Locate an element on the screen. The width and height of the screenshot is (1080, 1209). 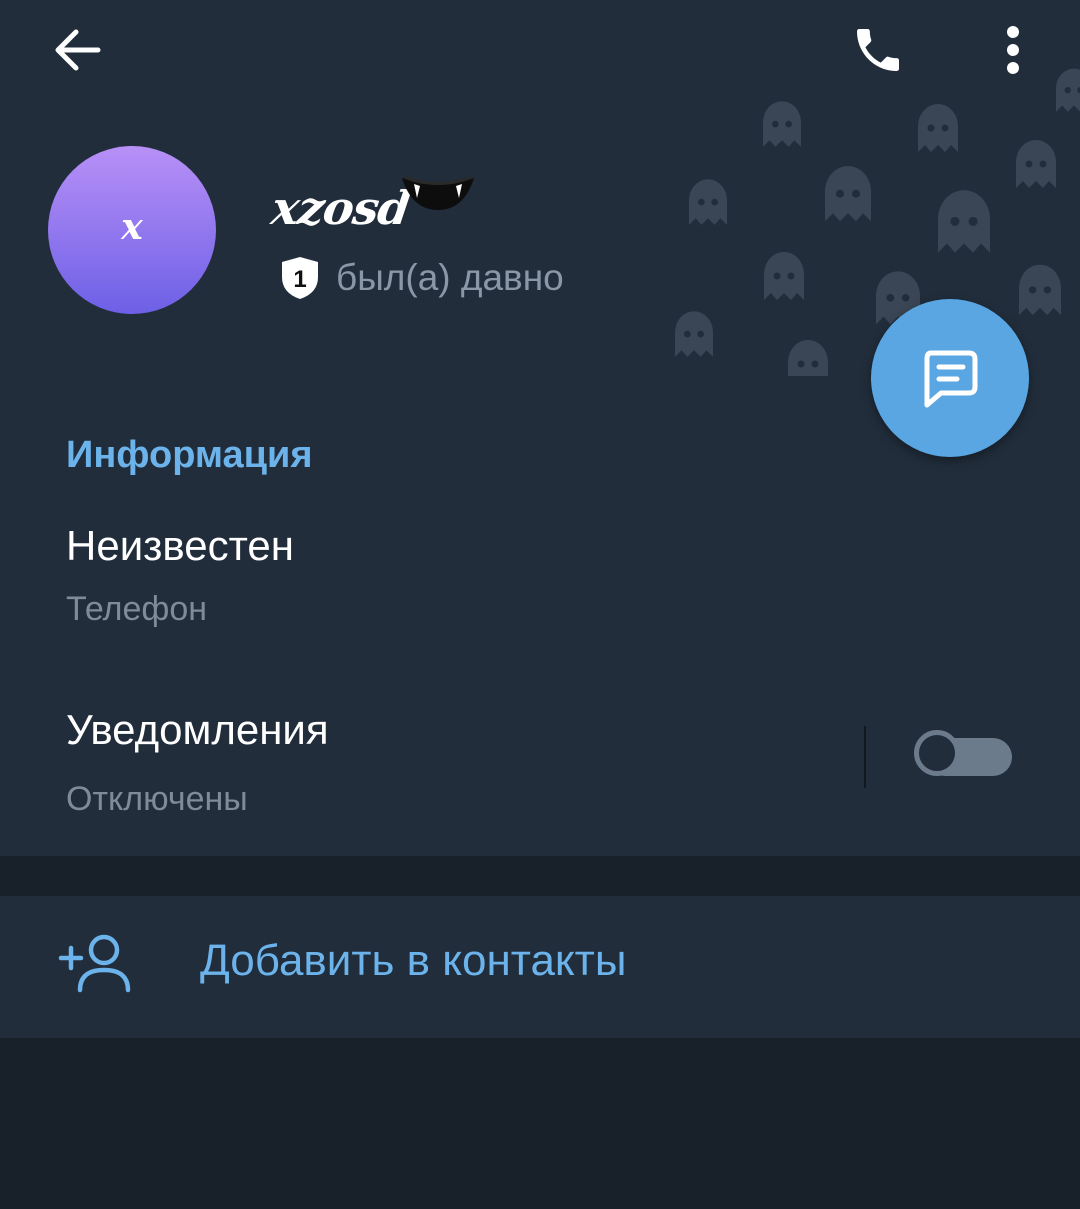
phone-value: Неизвестен is located at coordinates (180, 546).